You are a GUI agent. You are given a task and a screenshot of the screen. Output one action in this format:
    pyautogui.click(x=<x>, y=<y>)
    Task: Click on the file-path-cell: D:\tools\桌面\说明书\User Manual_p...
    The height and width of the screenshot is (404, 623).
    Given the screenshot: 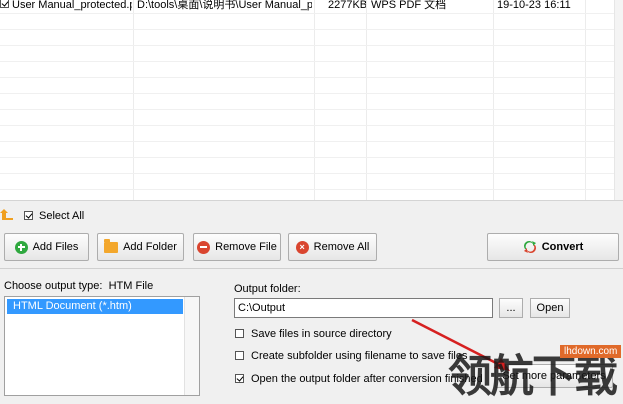 What is the action you would take?
    pyautogui.click(x=224, y=5)
    